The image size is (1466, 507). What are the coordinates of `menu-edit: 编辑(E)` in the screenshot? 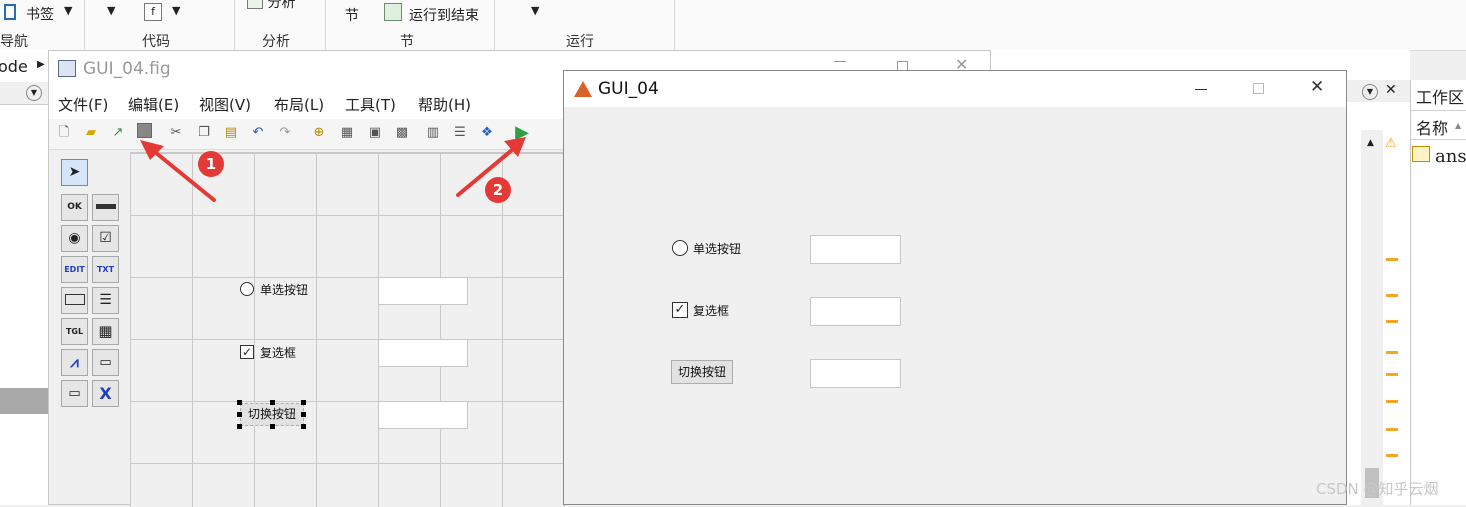 It's located at (153, 104).